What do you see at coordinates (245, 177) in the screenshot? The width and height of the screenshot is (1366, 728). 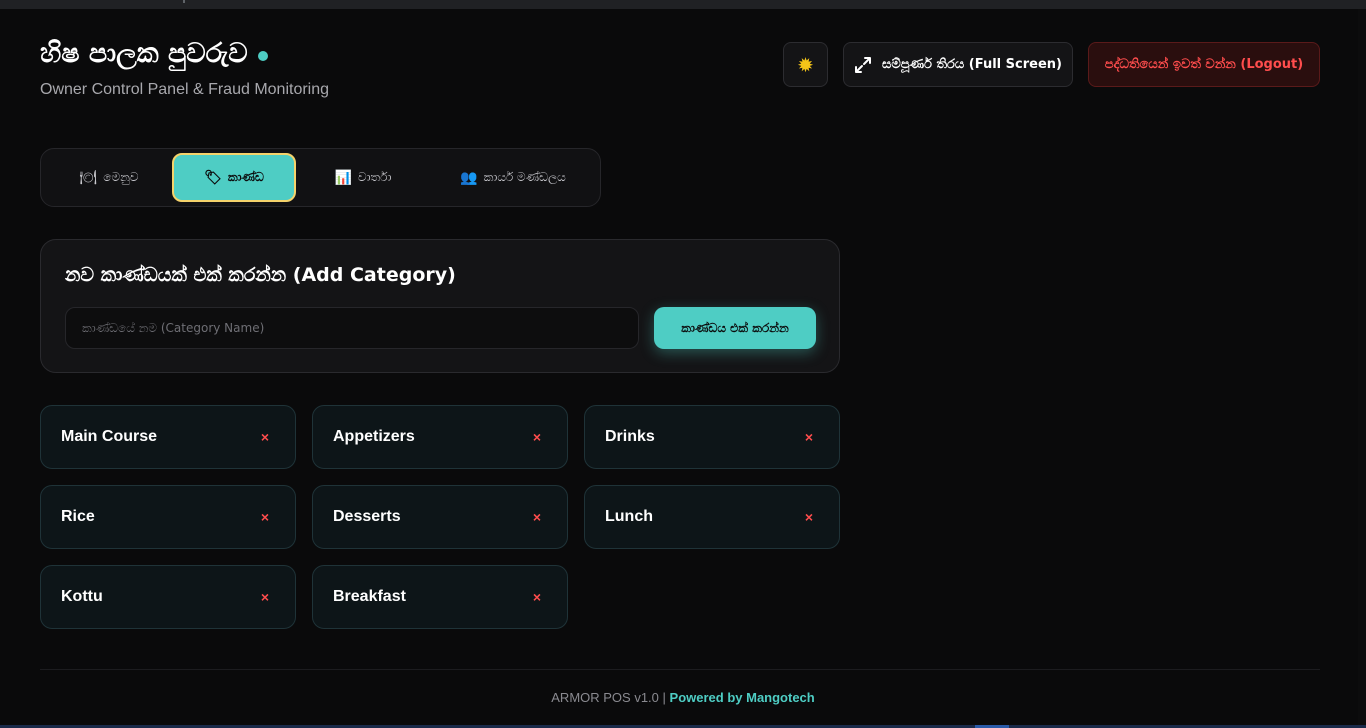 I see `tab-categories-label: කාණ්ඩ` at bounding box center [245, 177].